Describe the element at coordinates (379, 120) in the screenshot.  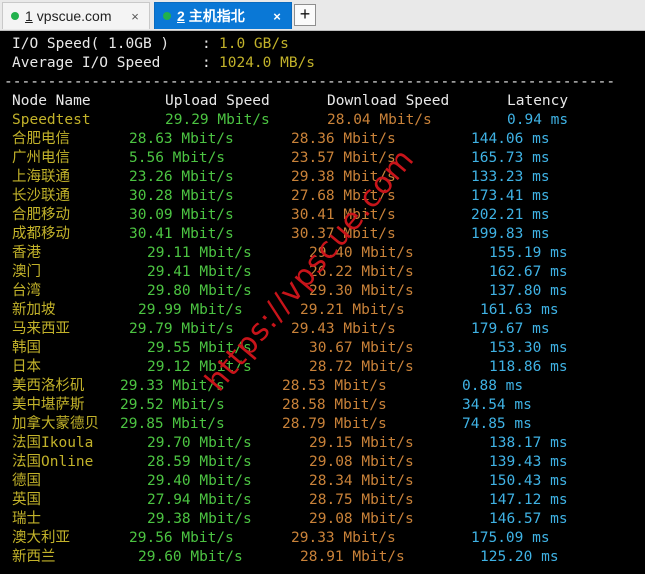
I see `download-speed: 28.04 Mbit/s` at that location.